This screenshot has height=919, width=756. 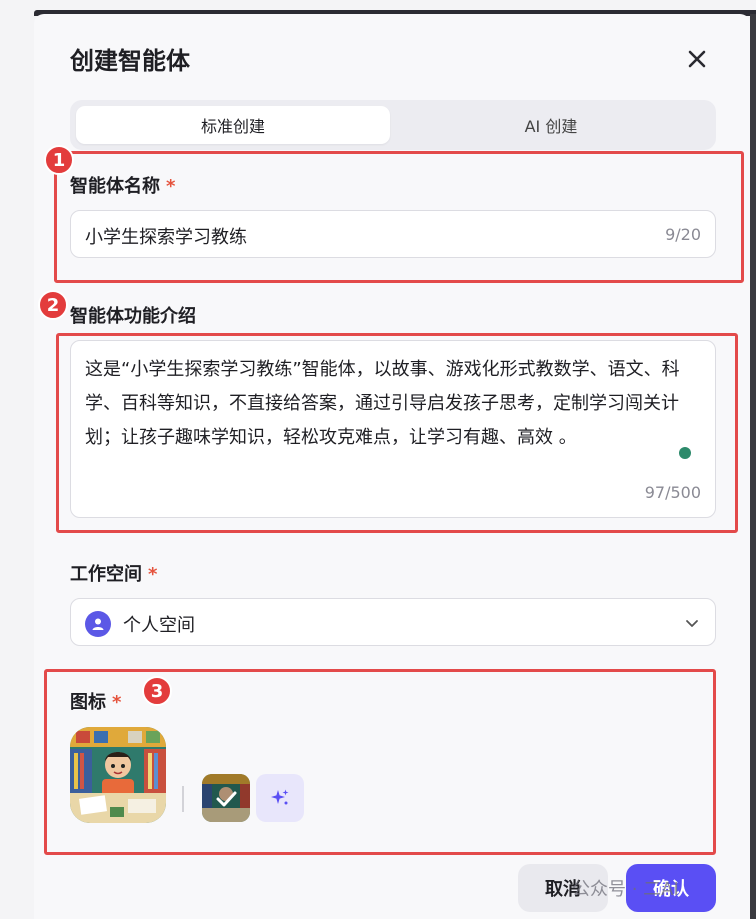 I want to click on agent-description-label: 智能体功能介绍, so click(x=133, y=316).